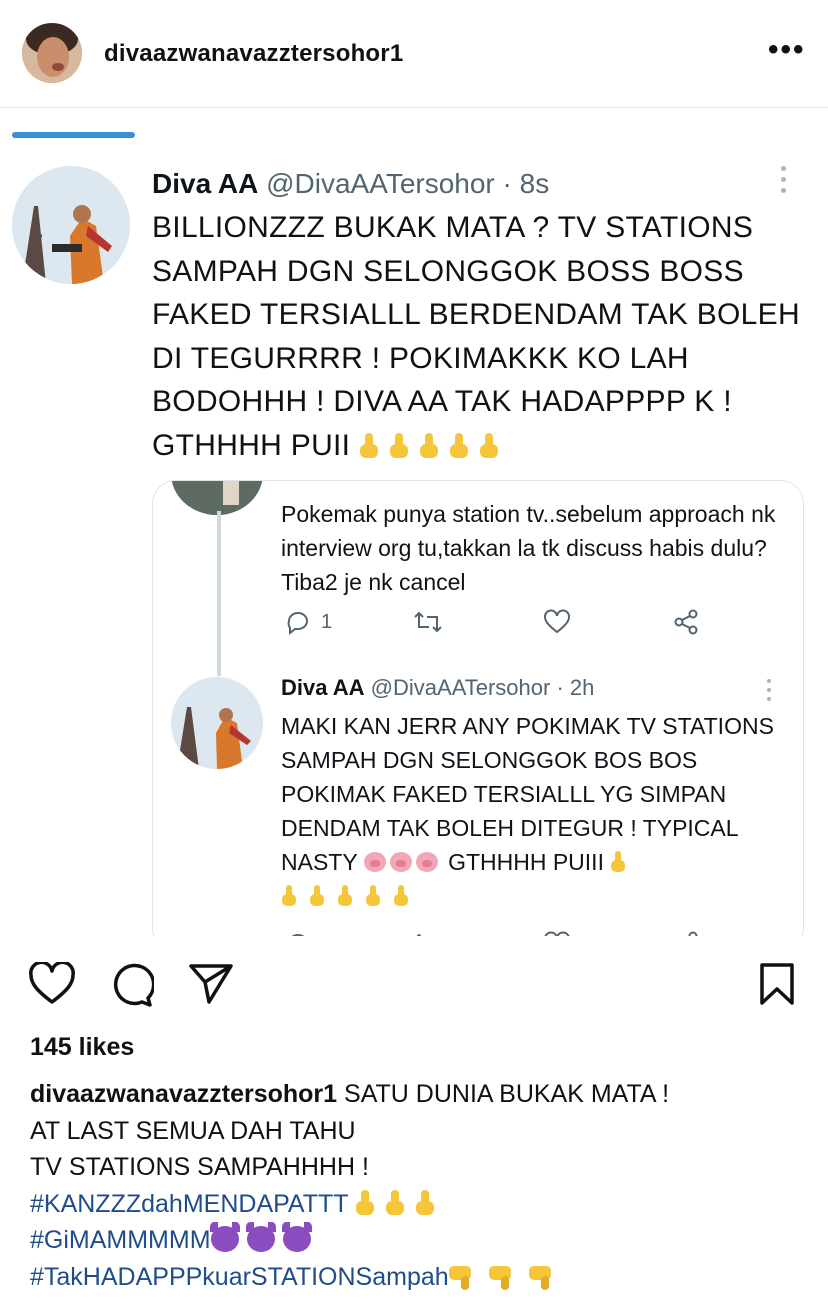 The height and width of the screenshot is (1299, 828). I want to click on post-header: divaazwanavazztersohor1 •••, so click(414, 53).